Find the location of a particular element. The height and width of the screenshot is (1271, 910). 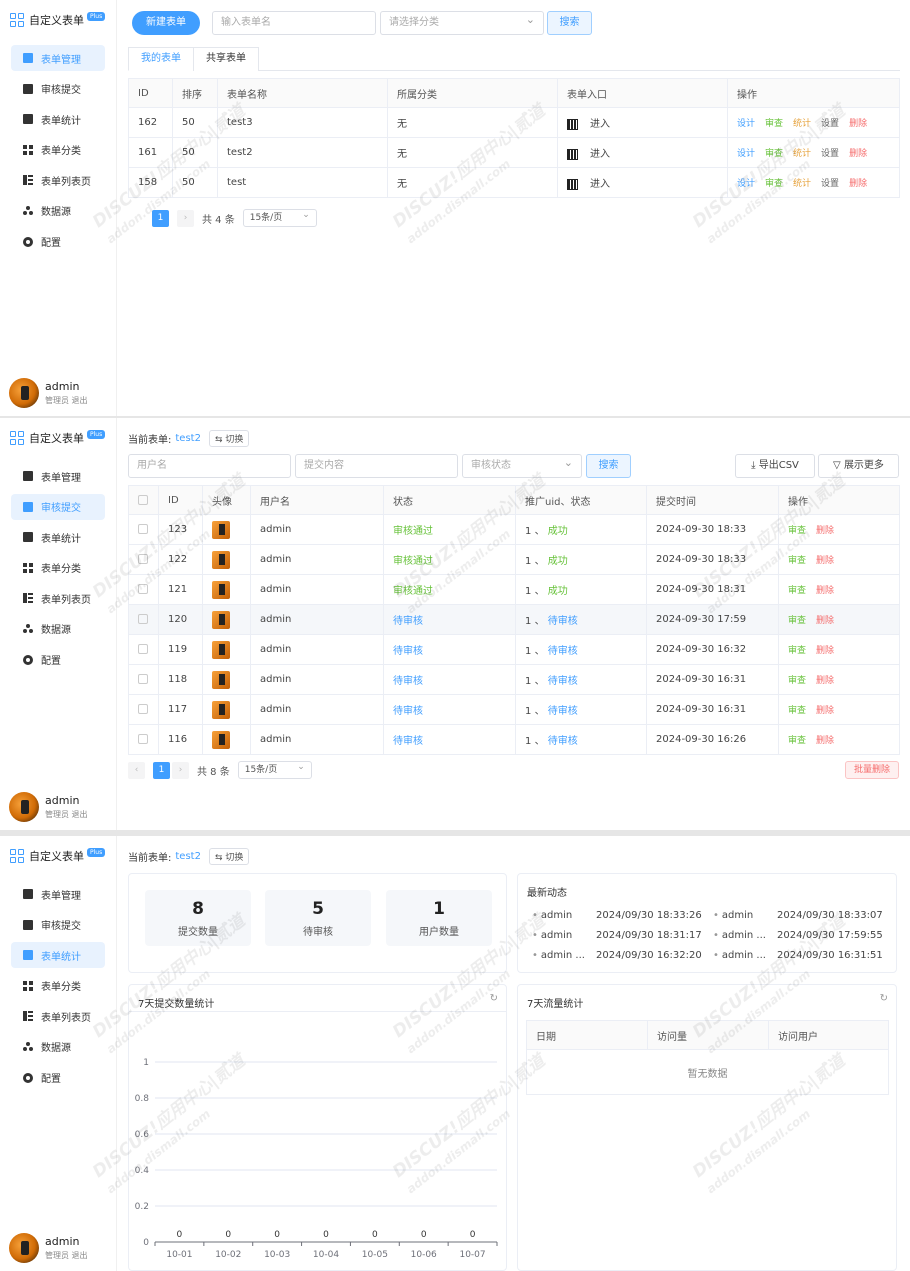

username-input: 用户名 is located at coordinates (209, 466).